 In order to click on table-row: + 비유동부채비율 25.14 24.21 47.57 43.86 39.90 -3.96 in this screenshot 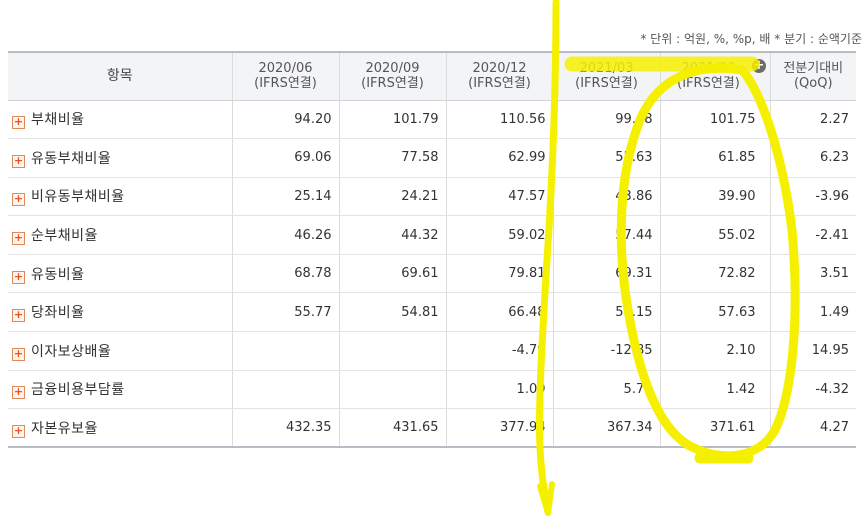, I will do `click(432, 197)`.